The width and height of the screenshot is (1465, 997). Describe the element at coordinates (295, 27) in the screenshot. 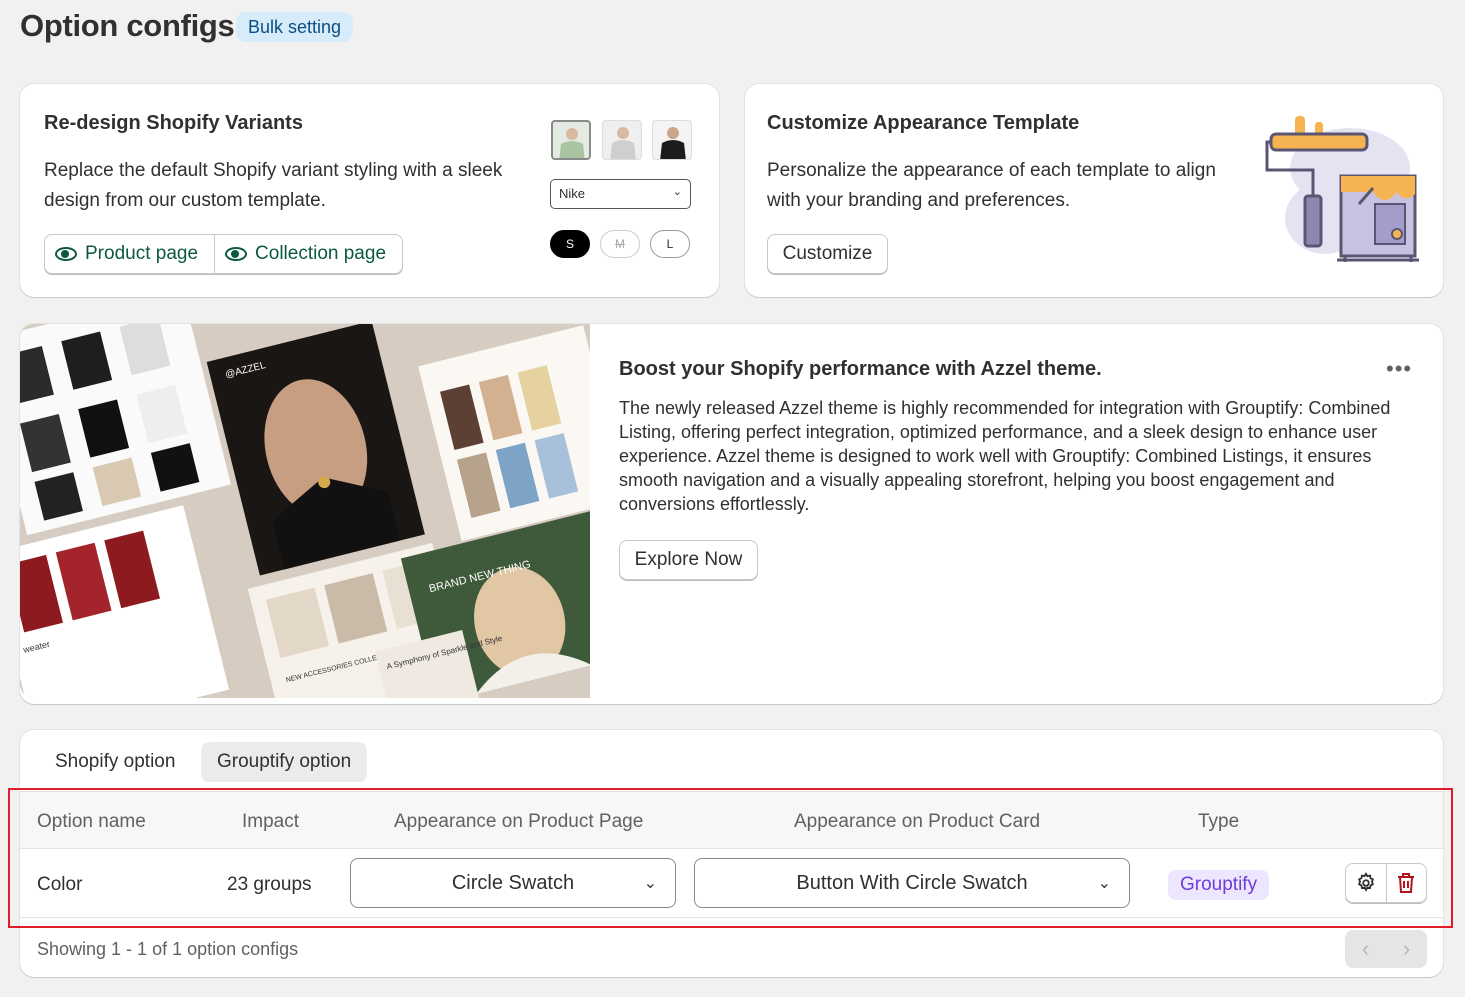

I see `bulk-setting-badge: Bulk setting` at that location.